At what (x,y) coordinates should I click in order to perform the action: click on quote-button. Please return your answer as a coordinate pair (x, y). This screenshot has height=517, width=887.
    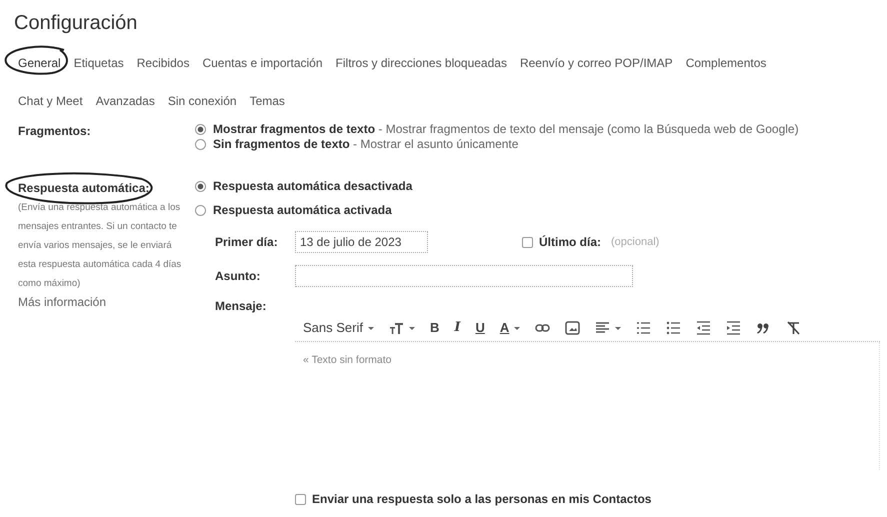
    Looking at the image, I should click on (764, 328).